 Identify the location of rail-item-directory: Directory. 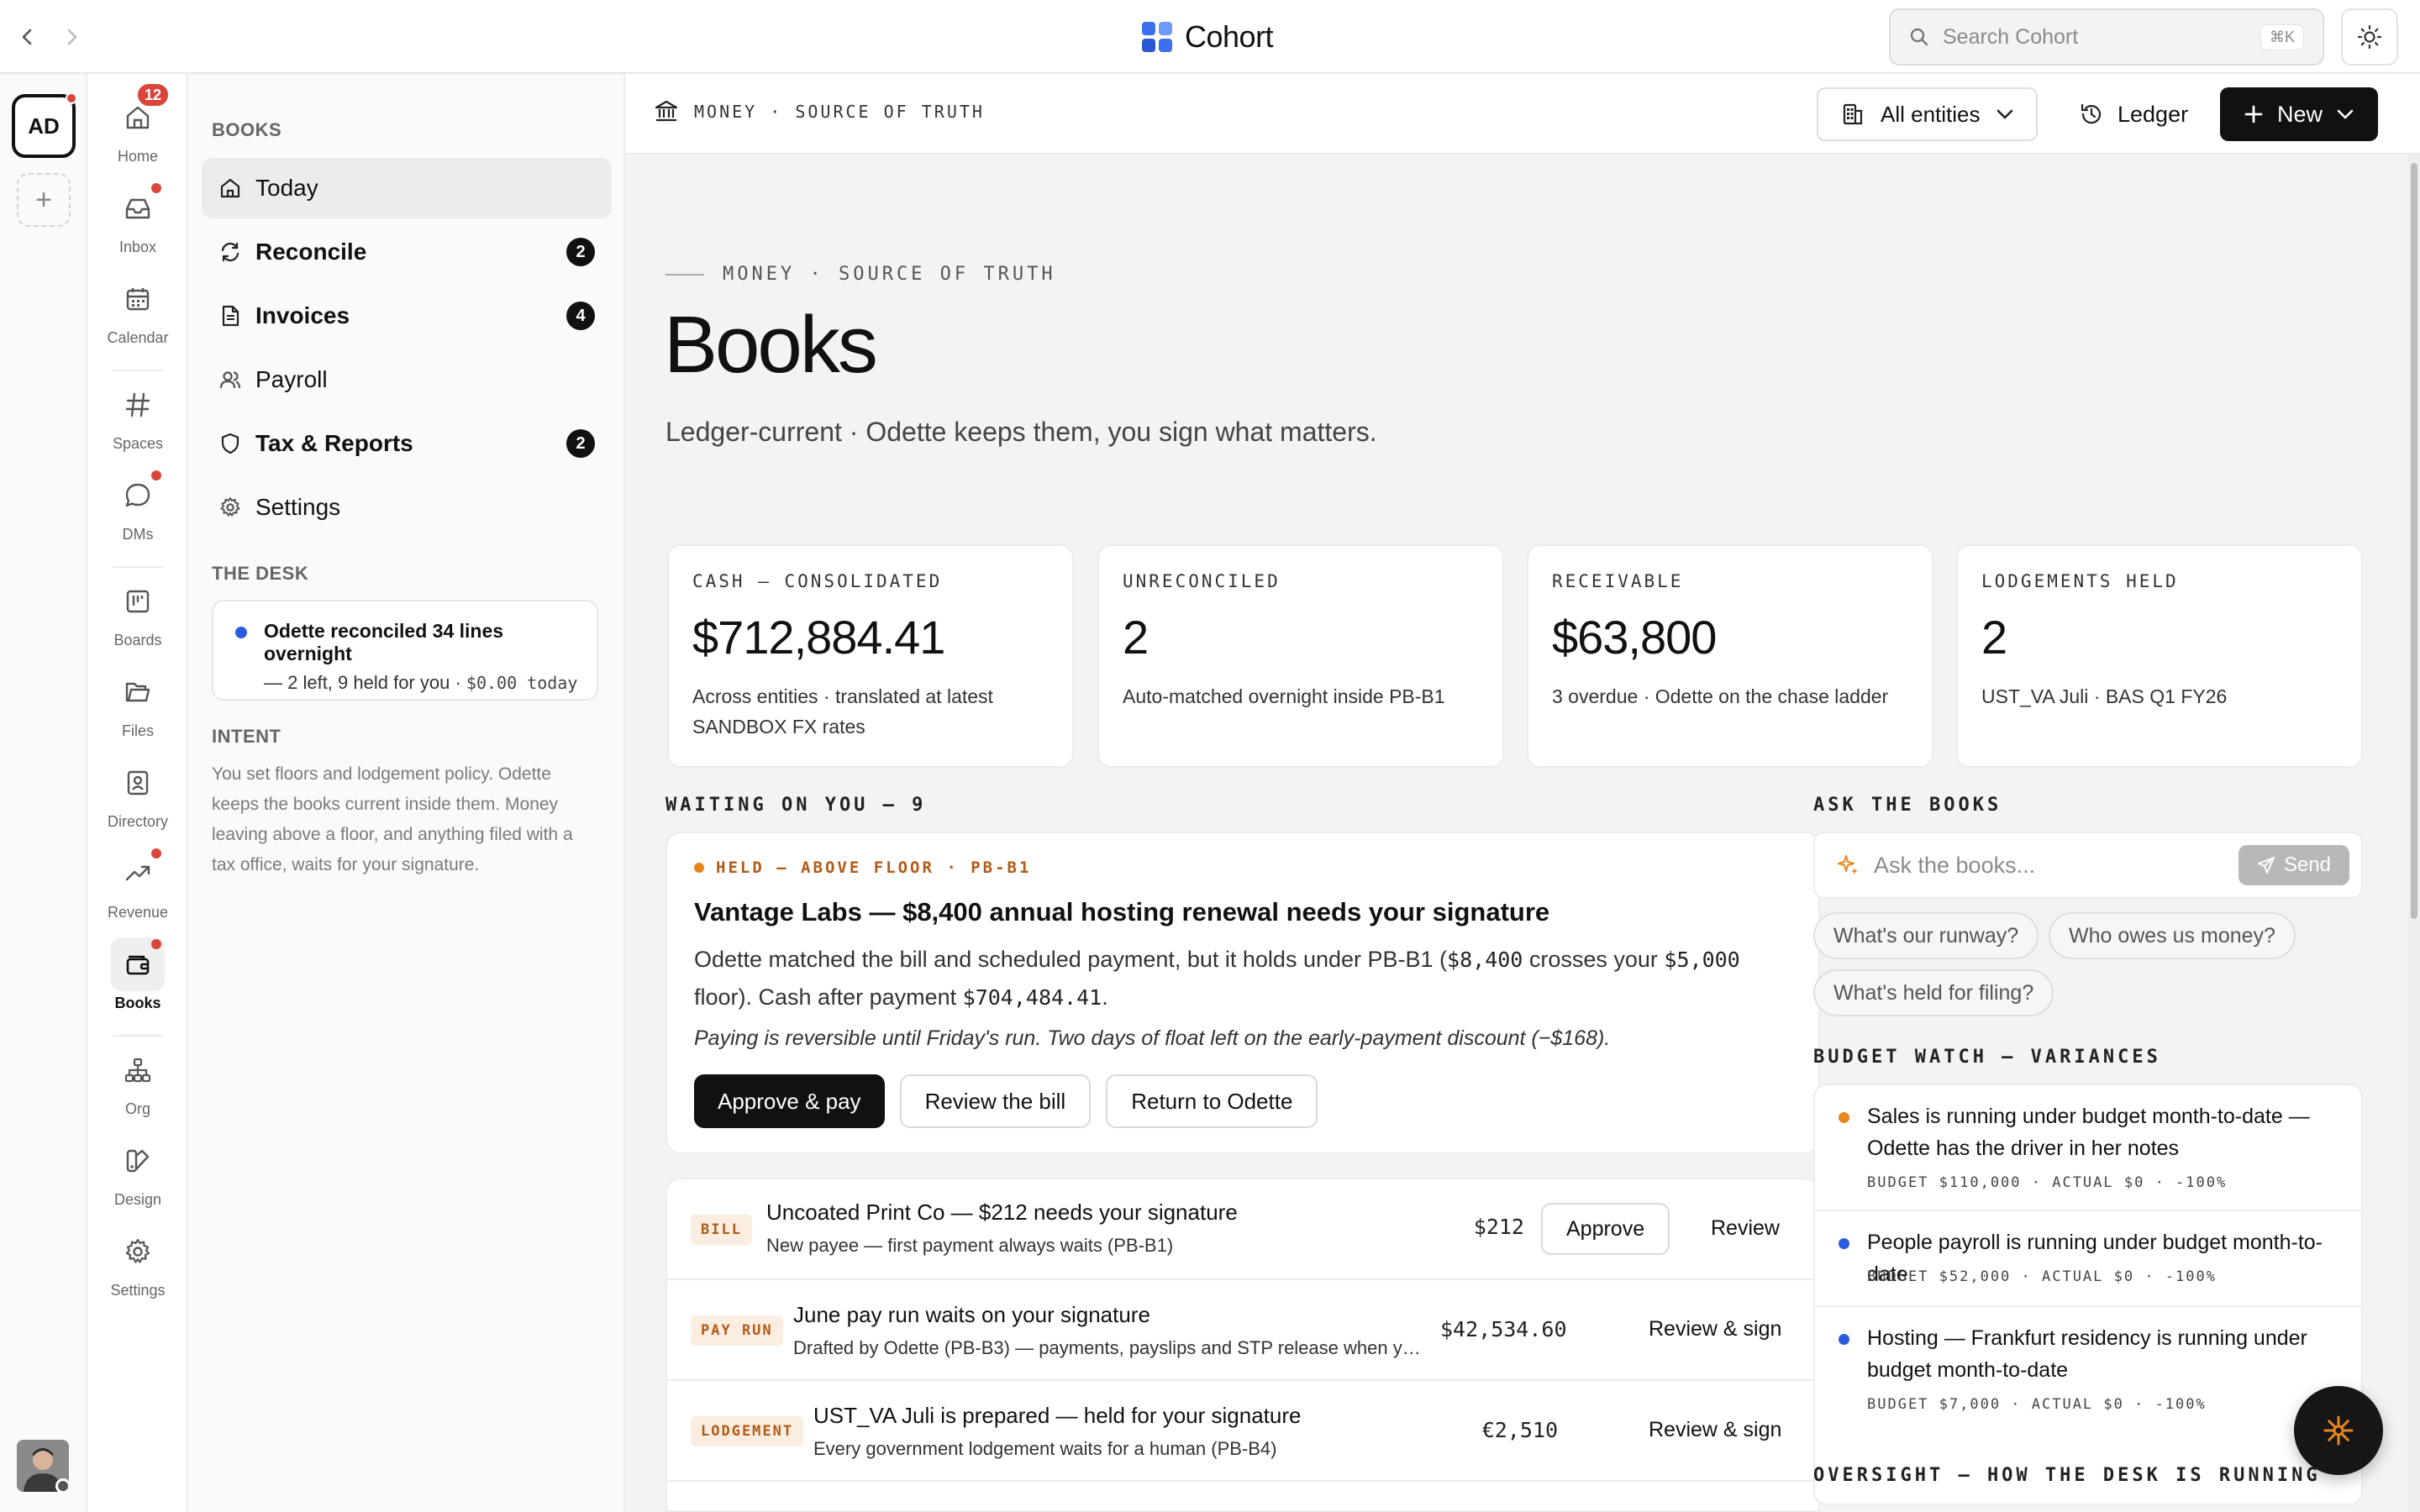
(138, 793).